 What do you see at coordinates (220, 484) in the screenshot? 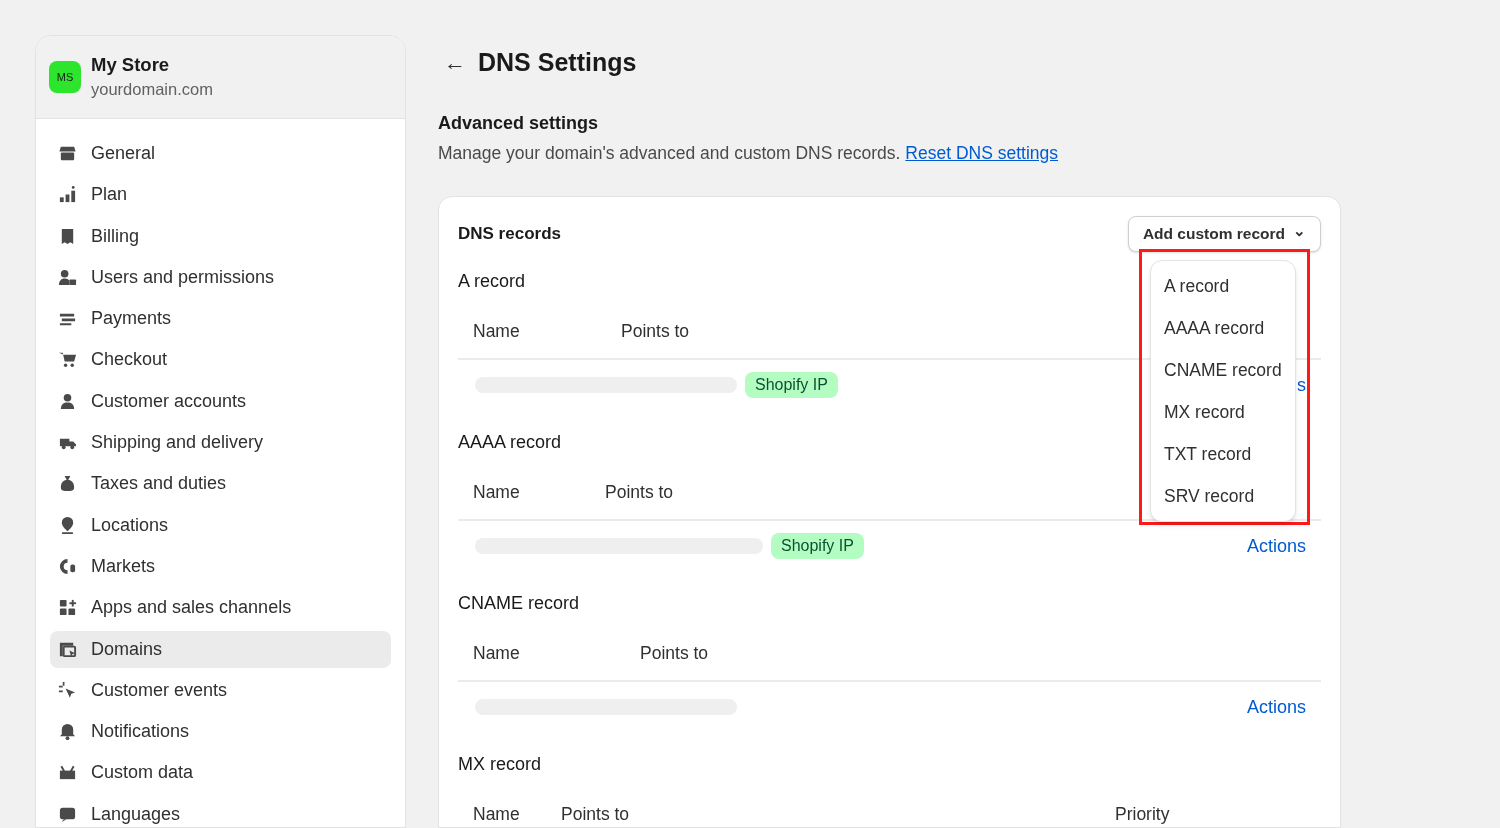
I see `sidebar-item: Taxes and duties` at bounding box center [220, 484].